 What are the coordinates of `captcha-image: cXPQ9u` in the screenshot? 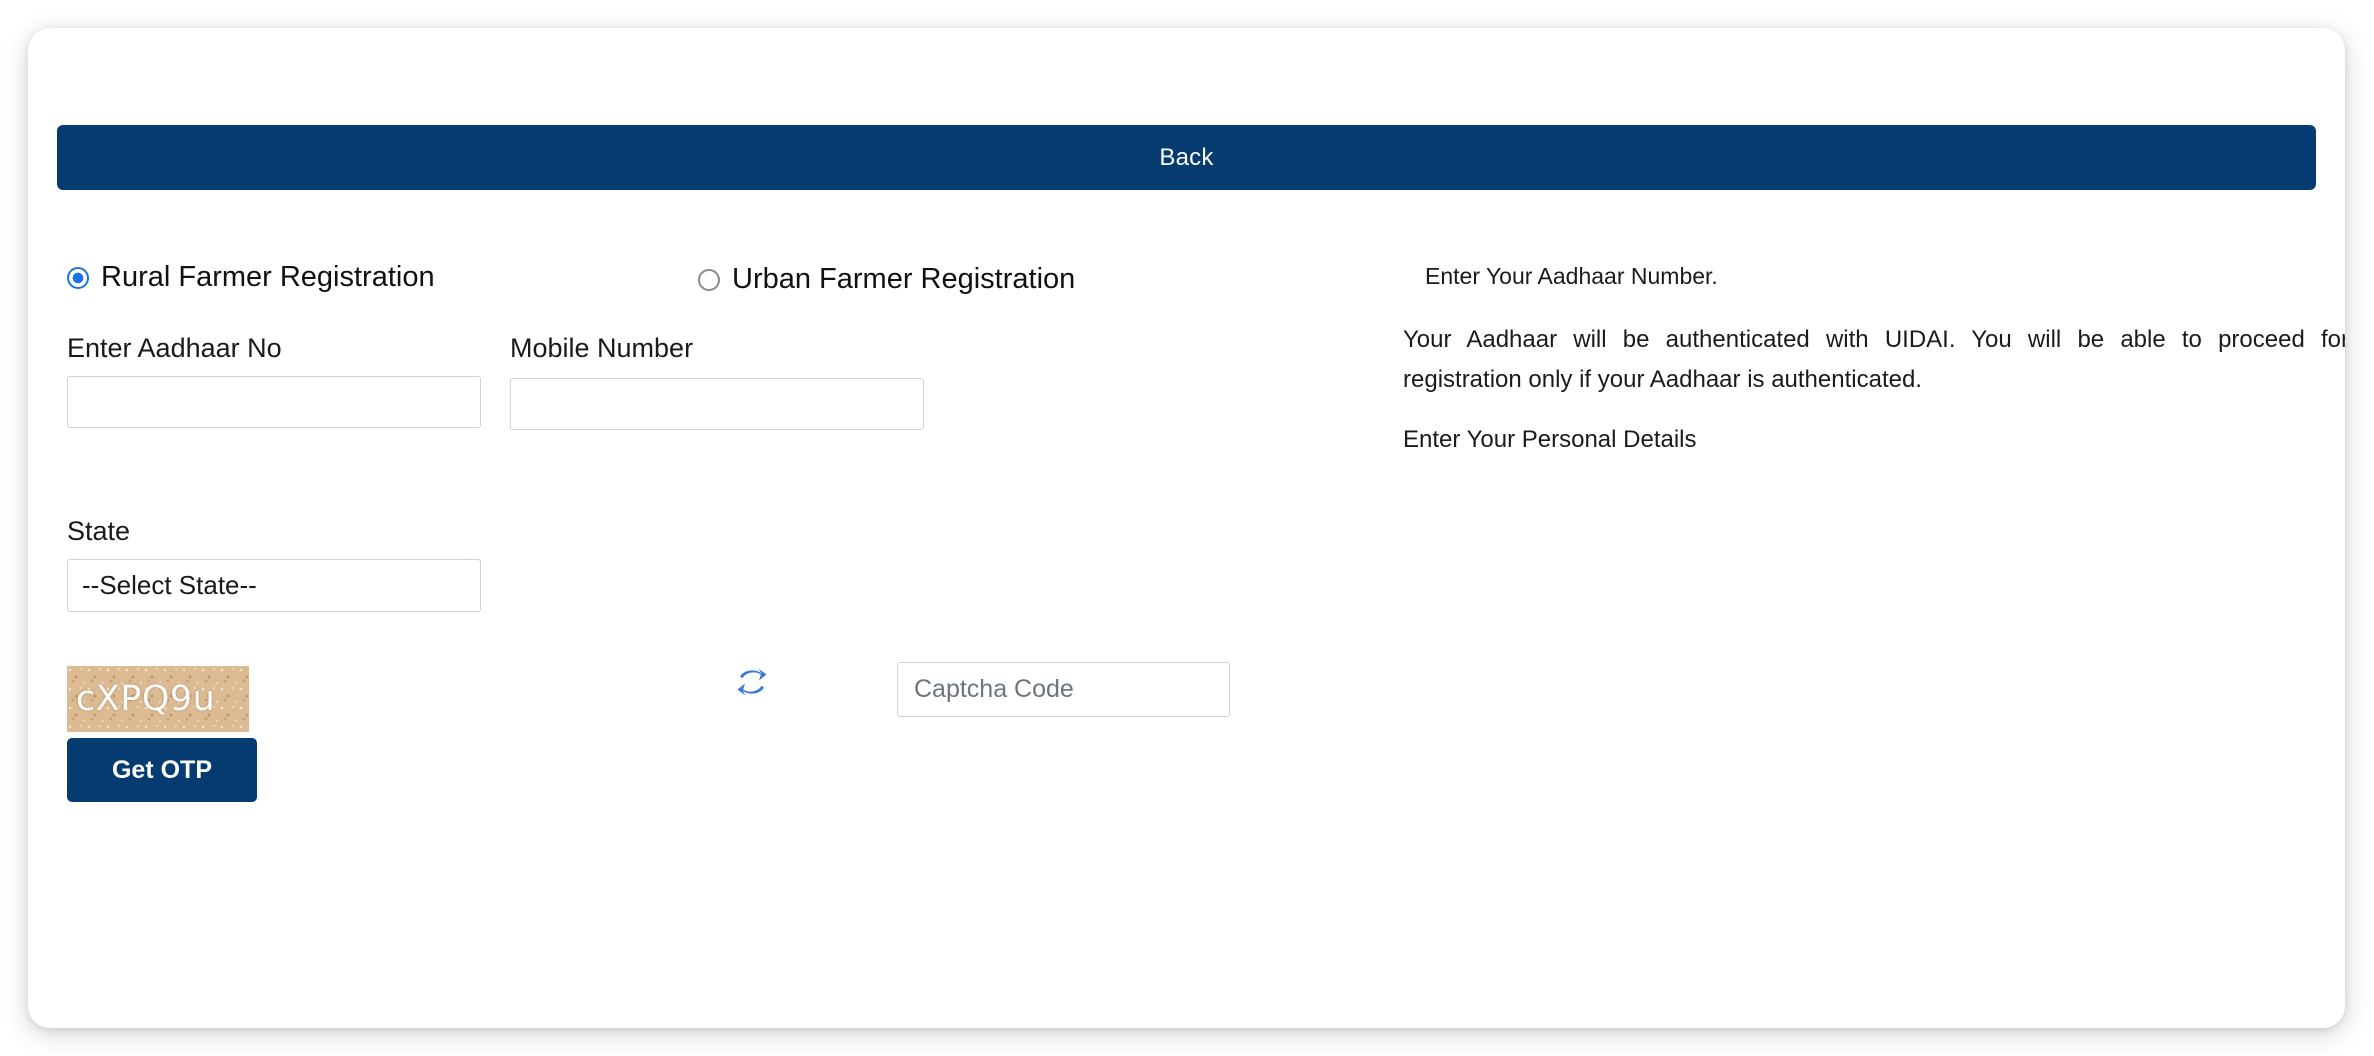 It's located at (158, 699).